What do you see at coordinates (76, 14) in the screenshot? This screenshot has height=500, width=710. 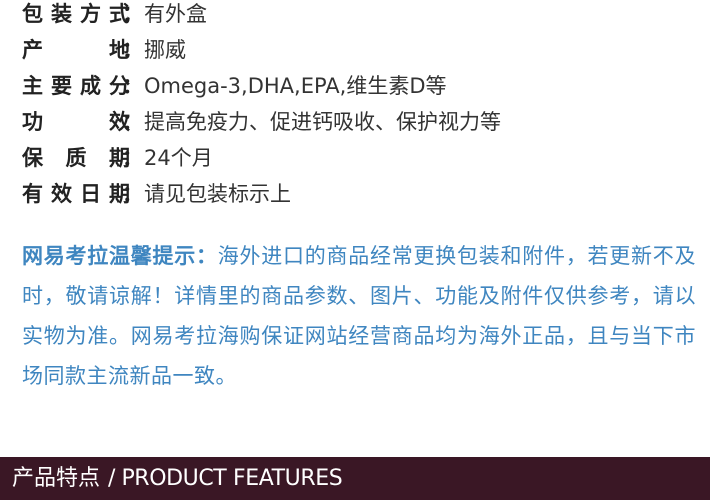 I see `spec-label: 包 装 方 式` at bounding box center [76, 14].